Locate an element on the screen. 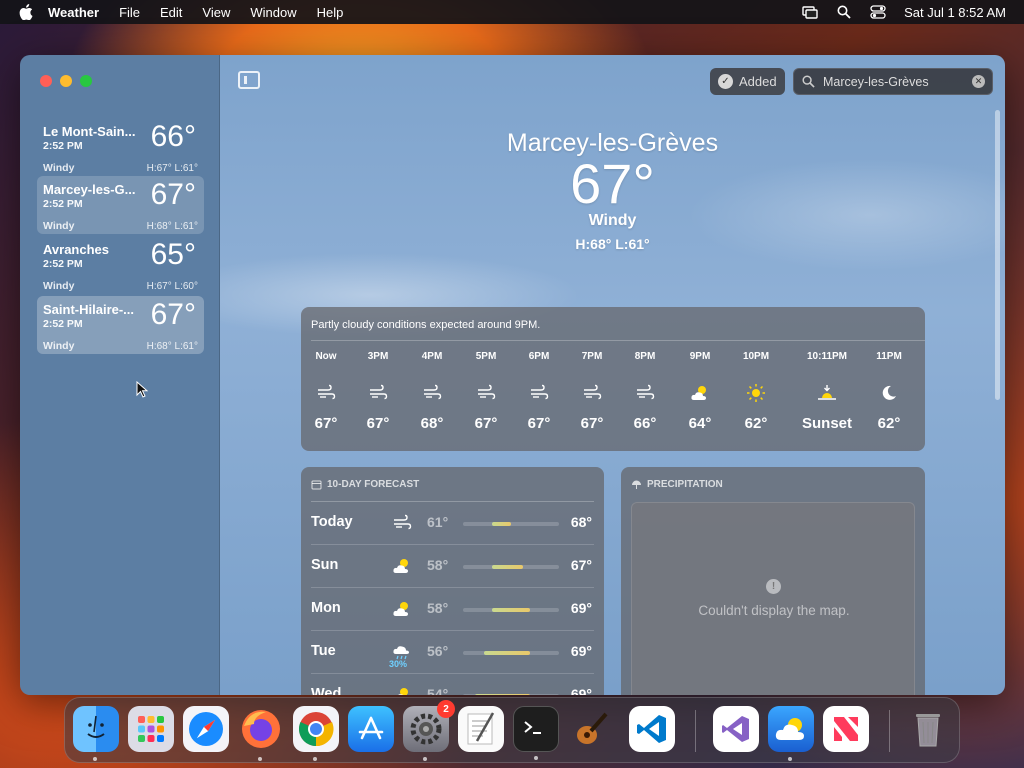 This screenshot has width=1024, height=768. search-input: Marcey-les-Grèves is located at coordinates (876, 82).